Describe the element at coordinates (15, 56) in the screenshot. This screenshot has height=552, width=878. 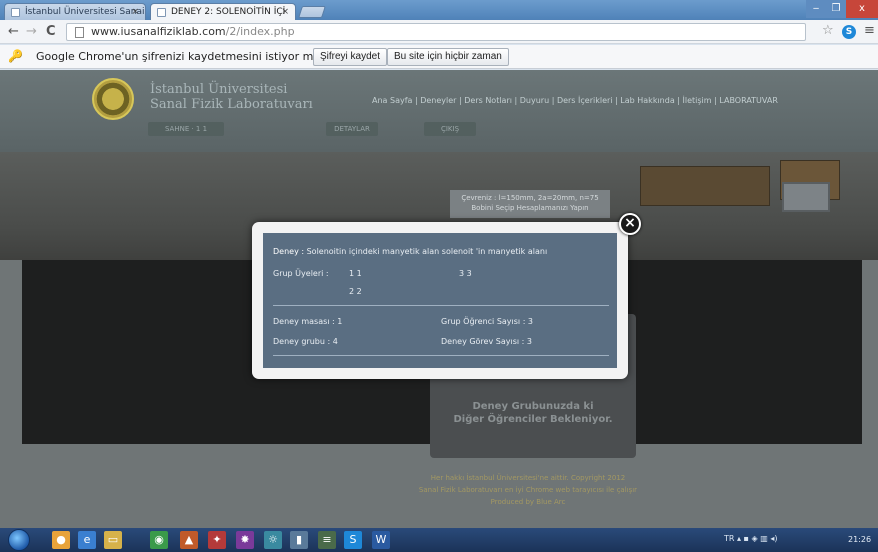
I see `key-icon: 🔑` at that location.